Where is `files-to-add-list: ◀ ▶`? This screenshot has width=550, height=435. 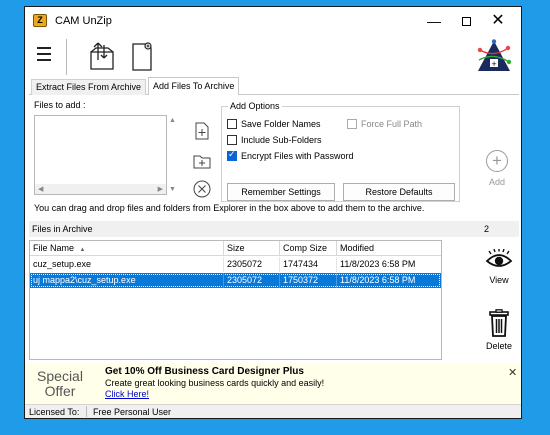 files-to-add-list: ◀ ▶ is located at coordinates (100, 155).